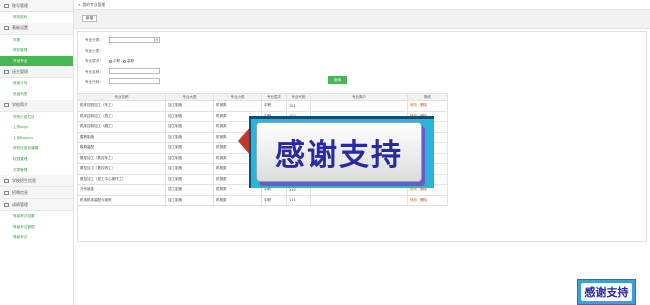  What do you see at coordinates (36, 40) in the screenshot?
I see `sidebar-item: 学期` at bounding box center [36, 40].